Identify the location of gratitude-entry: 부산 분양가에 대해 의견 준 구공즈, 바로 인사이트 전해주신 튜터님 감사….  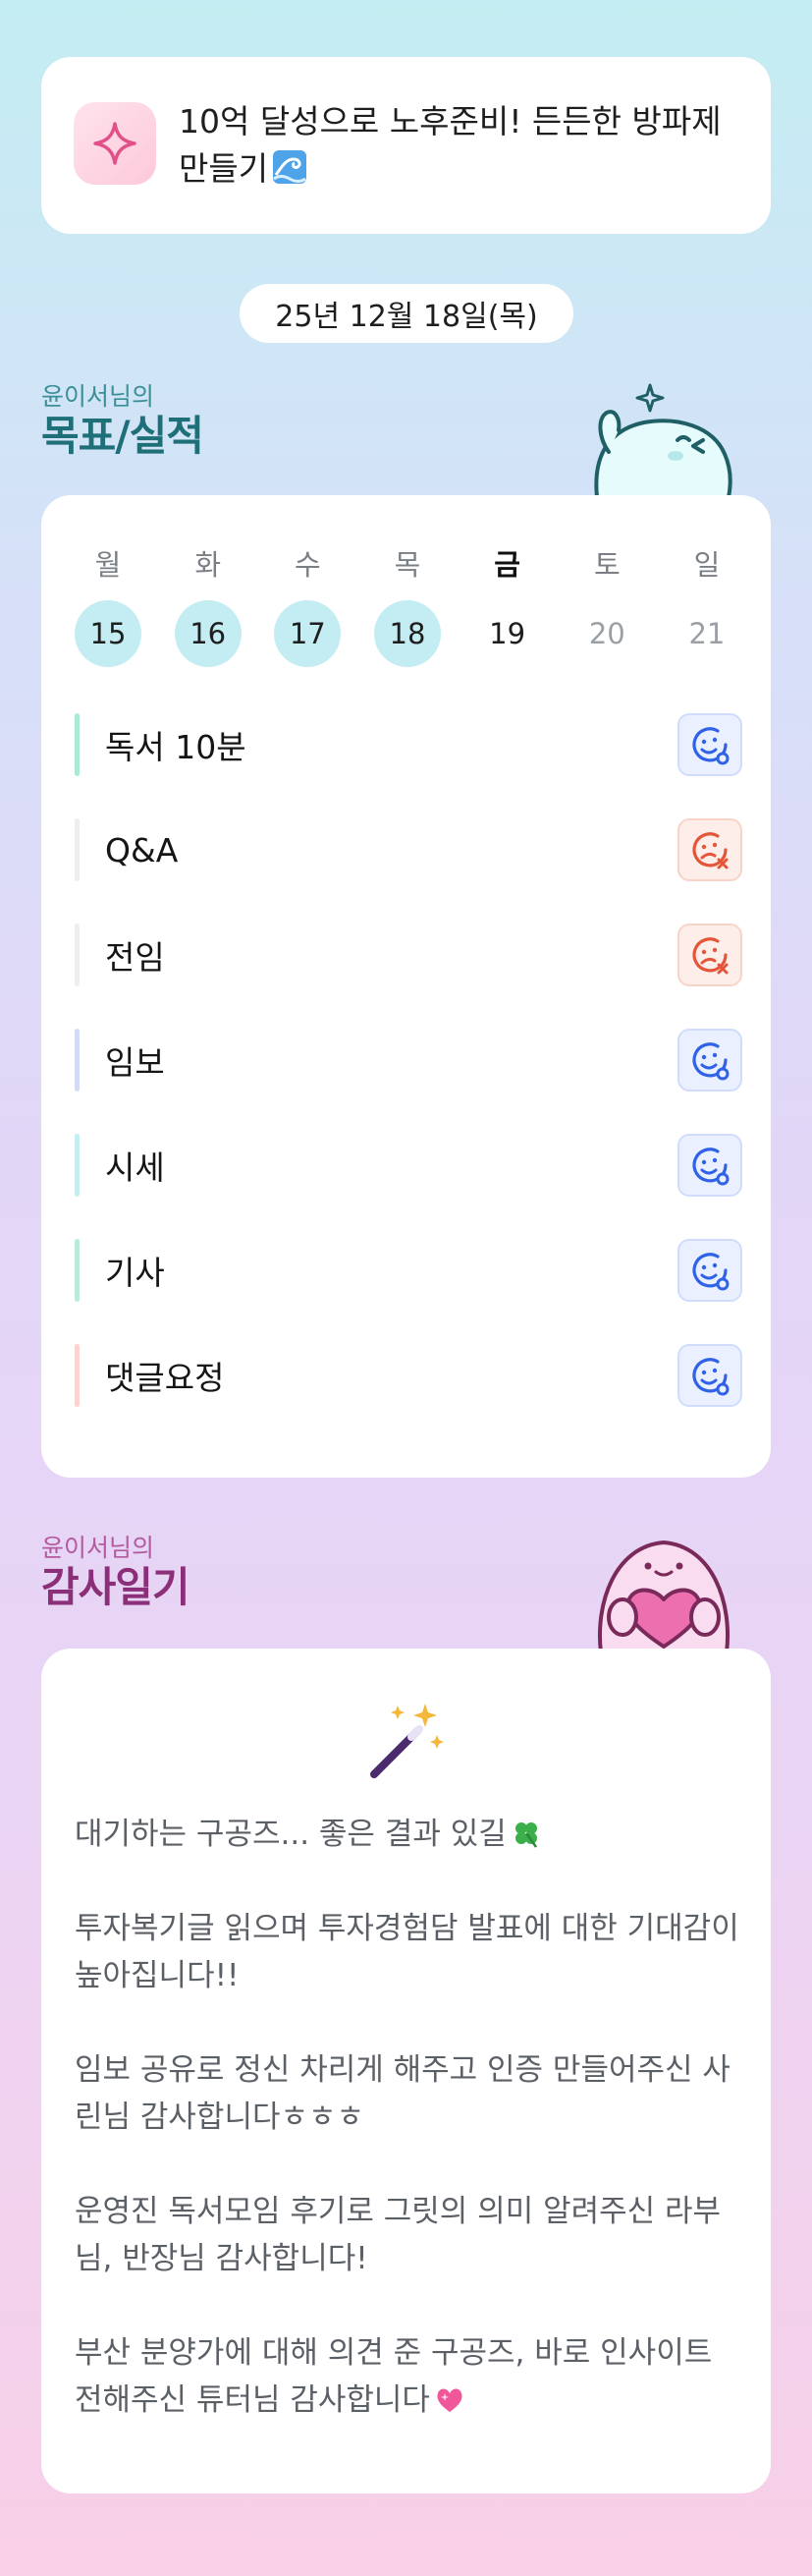
(408, 2376).